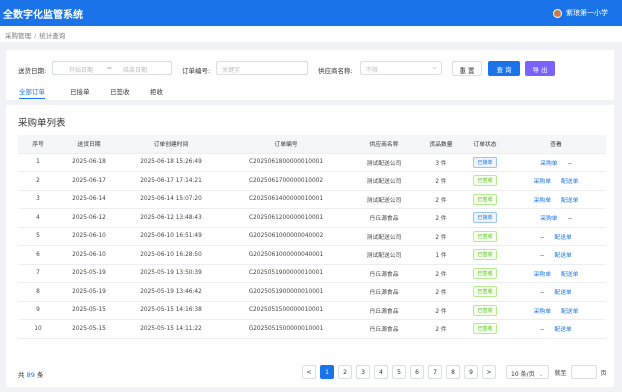  Describe the element at coordinates (435, 372) in the screenshot. I see `page-button: 7` at that location.